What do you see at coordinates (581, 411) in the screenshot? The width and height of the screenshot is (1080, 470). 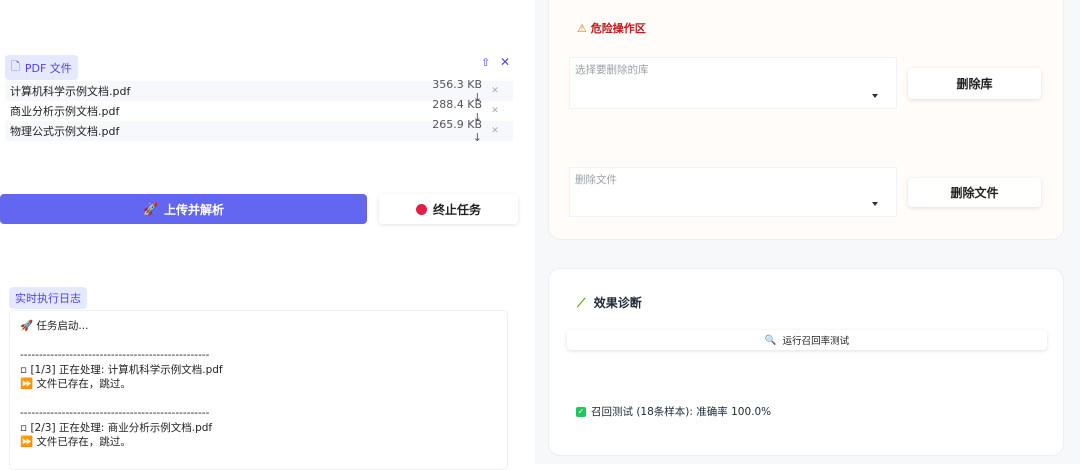 I see `check-icon: ✓` at bounding box center [581, 411].